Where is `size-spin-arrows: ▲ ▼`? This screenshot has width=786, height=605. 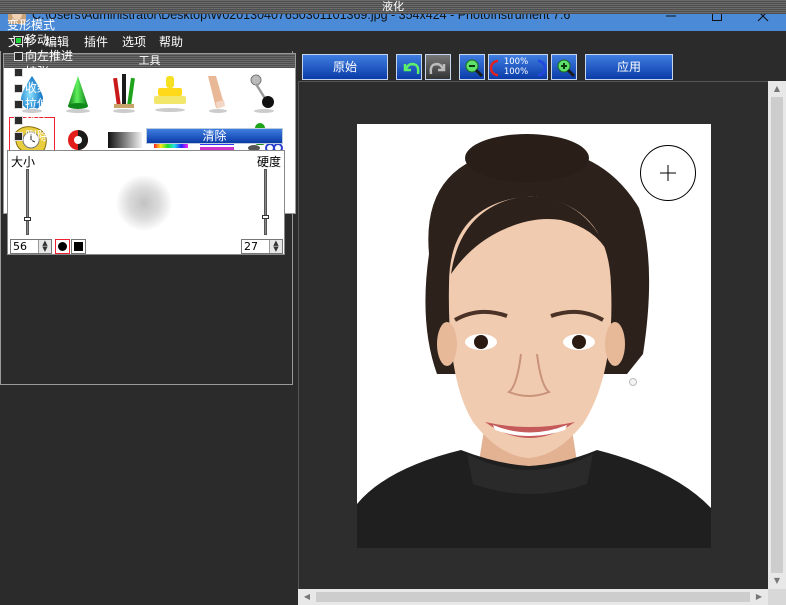 size-spin-arrows: ▲ ▼ is located at coordinates (44, 246).